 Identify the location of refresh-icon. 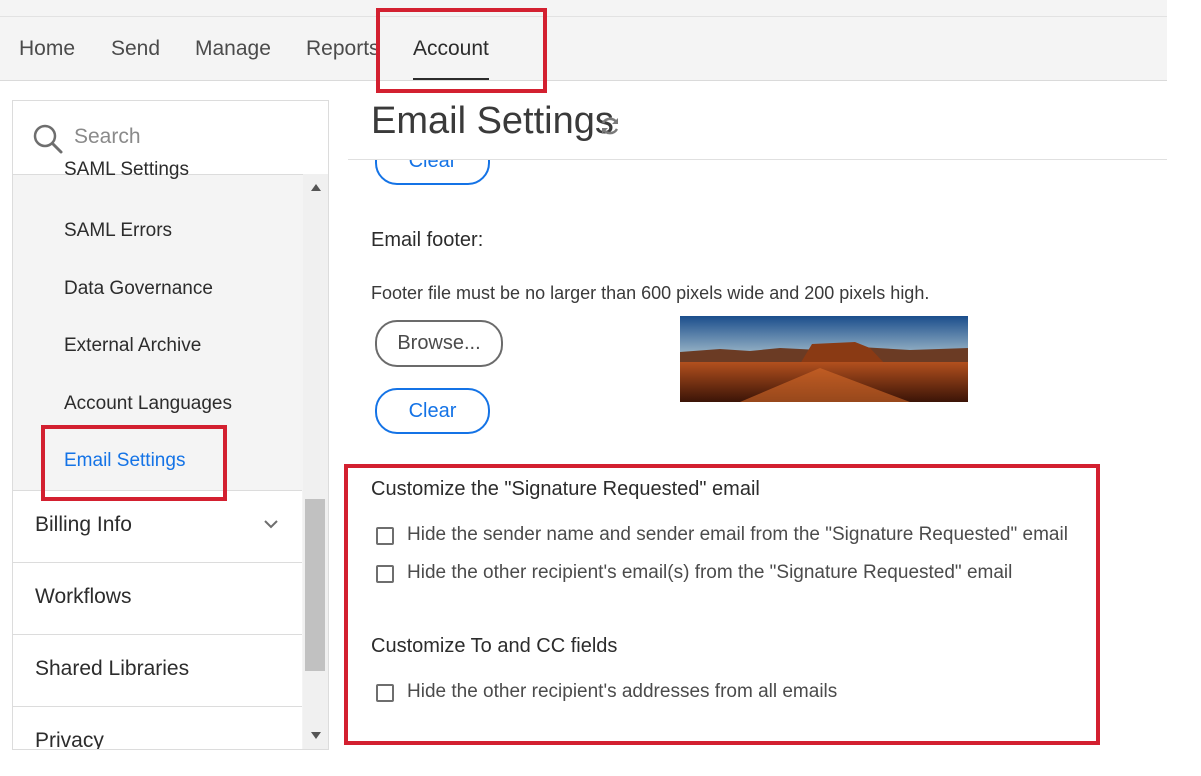
(610, 126).